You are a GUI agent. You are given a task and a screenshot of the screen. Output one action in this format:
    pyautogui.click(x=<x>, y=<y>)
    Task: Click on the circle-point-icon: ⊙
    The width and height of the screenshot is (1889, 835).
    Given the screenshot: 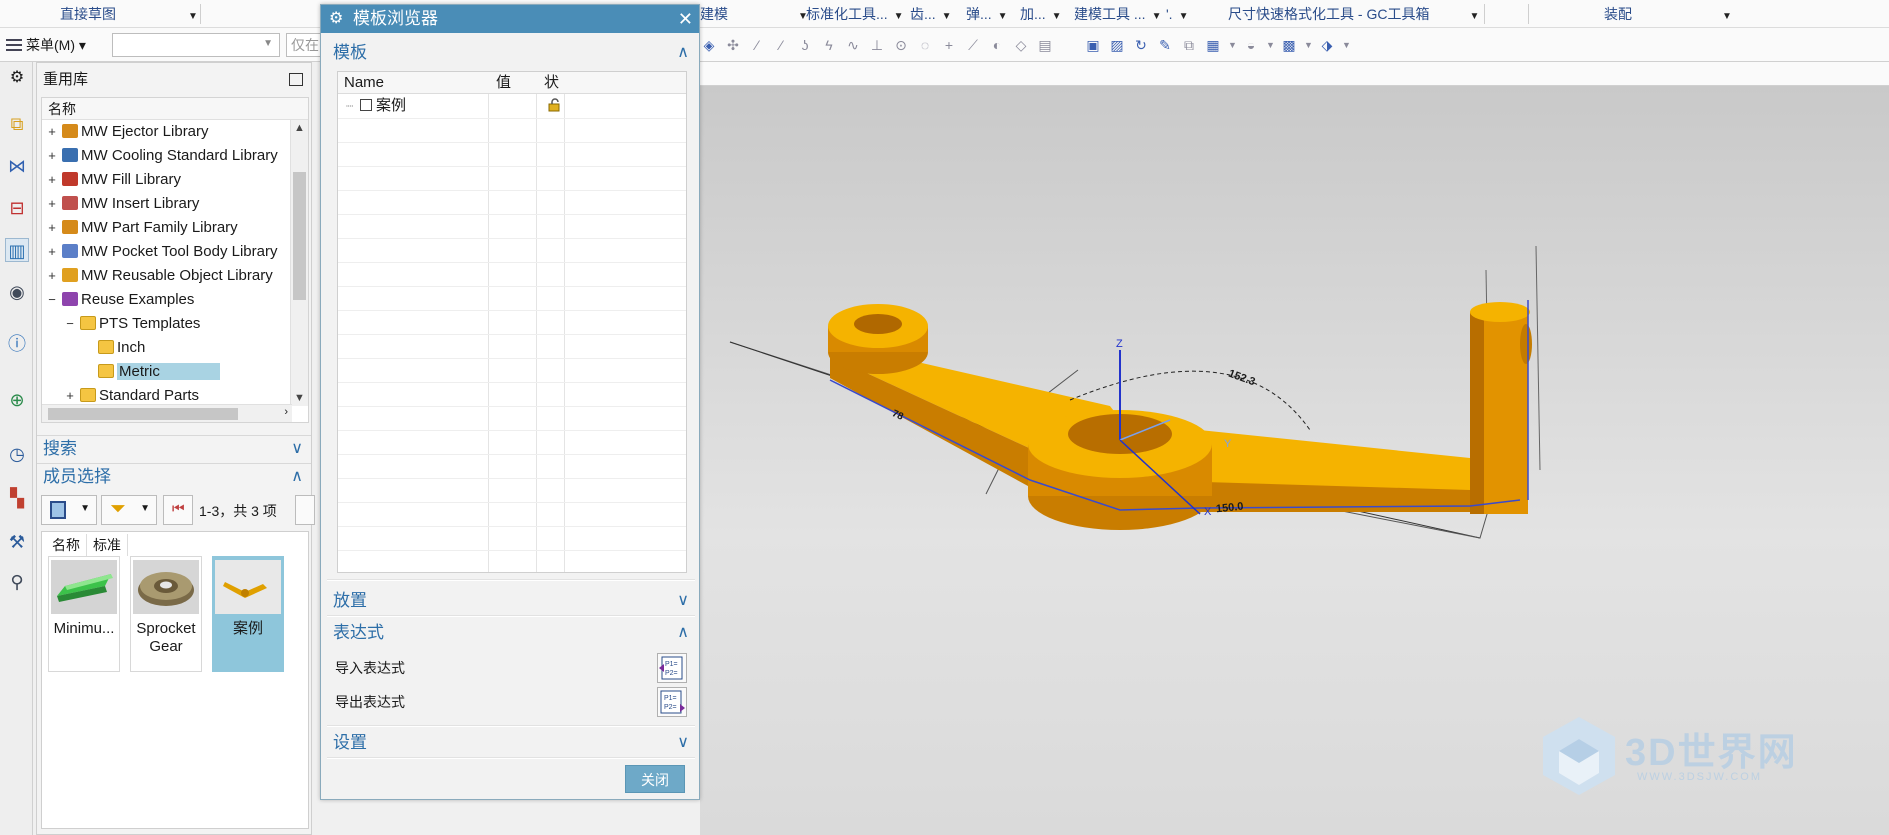 What is the action you would take?
    pyautogui.click(x=901, y=45)
    